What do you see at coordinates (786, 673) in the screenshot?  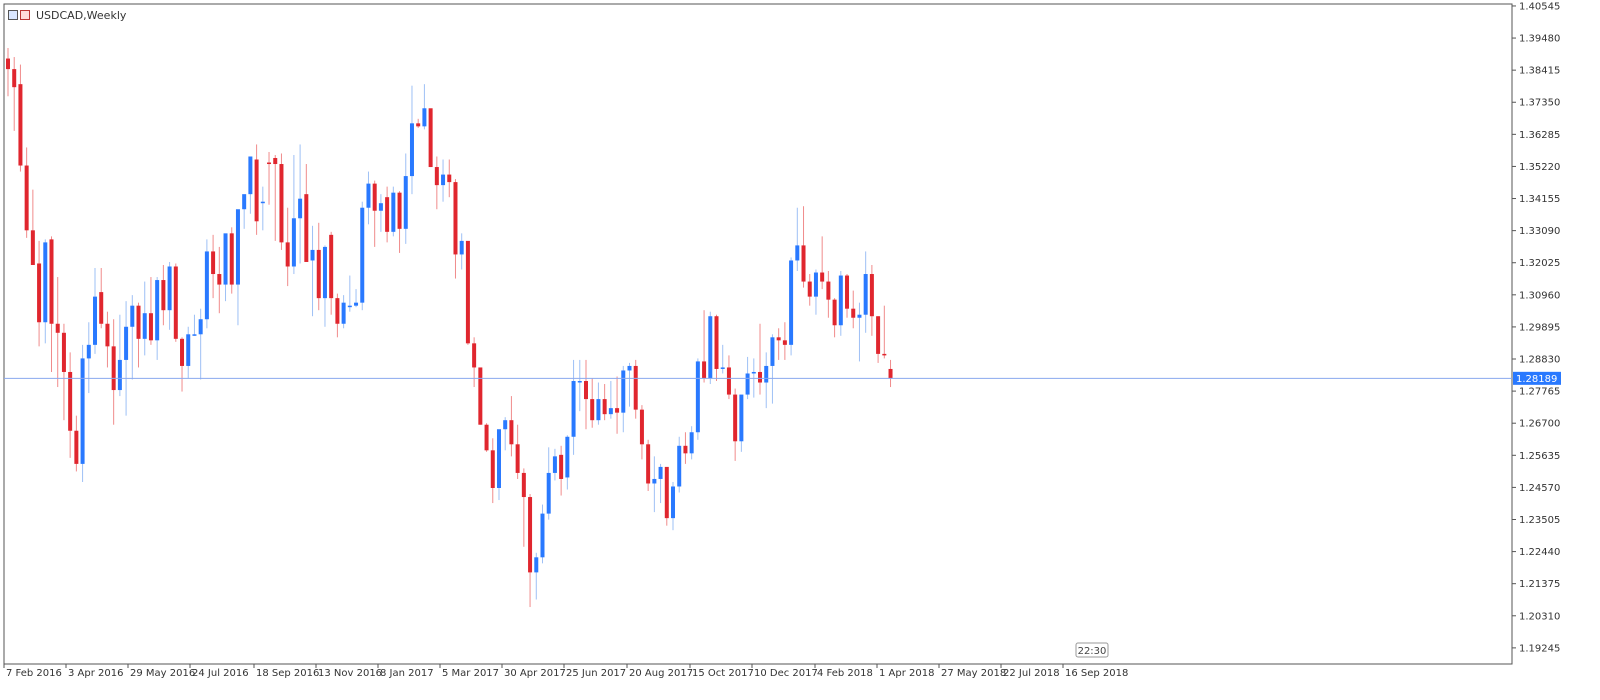 I see `time-tick-label: 10 Dec 2017` at bounding box center [786, 673].